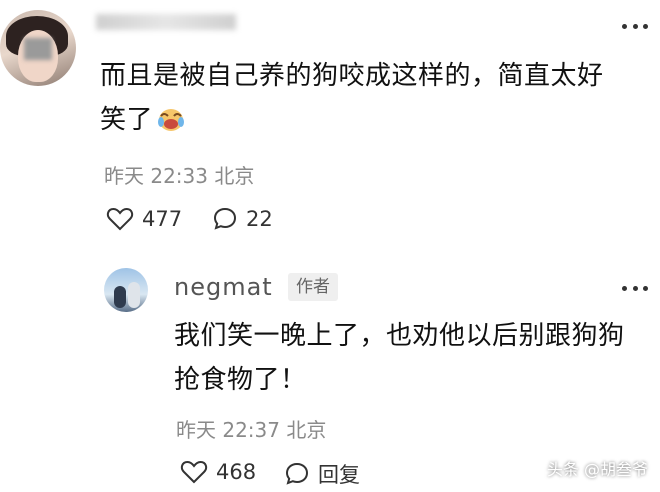 This screenshot has height=492, width=660. Describe the element at coordinates (251, 430) in the screenshot. I see `reply-meta: 昨天 22:37 北京` at that location.